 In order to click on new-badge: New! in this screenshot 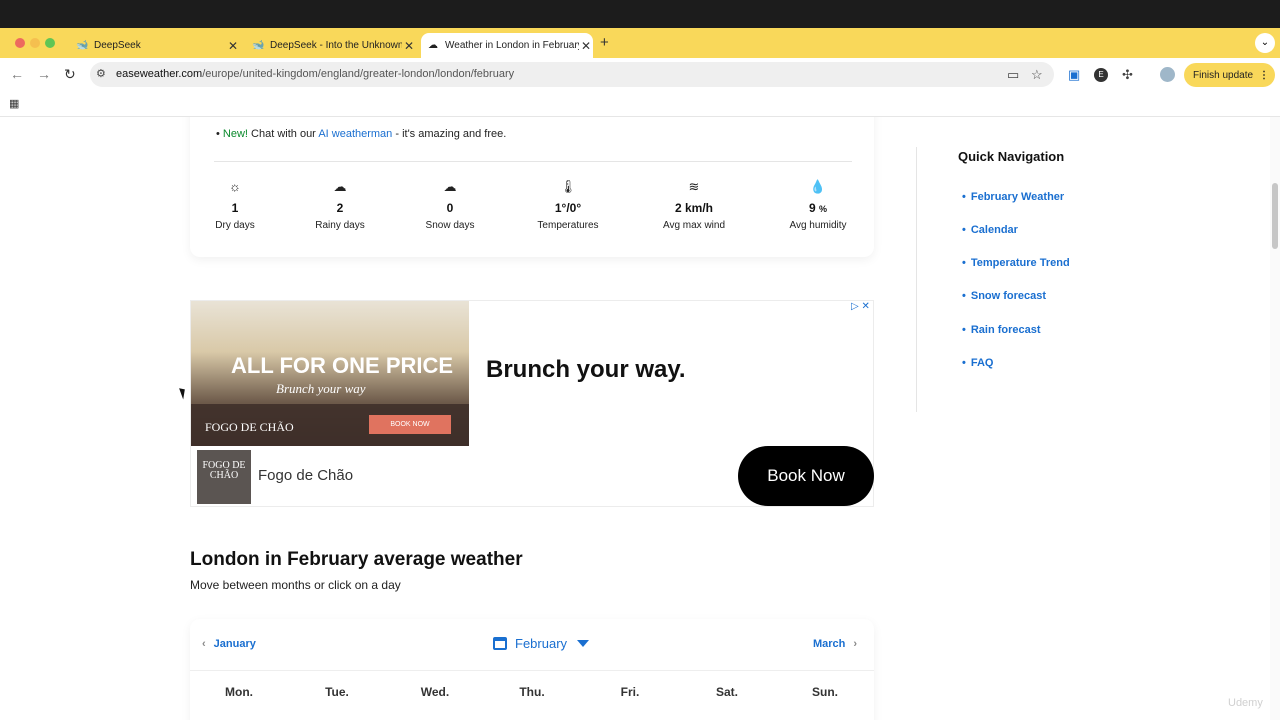, I will do `click(235, 134)`.